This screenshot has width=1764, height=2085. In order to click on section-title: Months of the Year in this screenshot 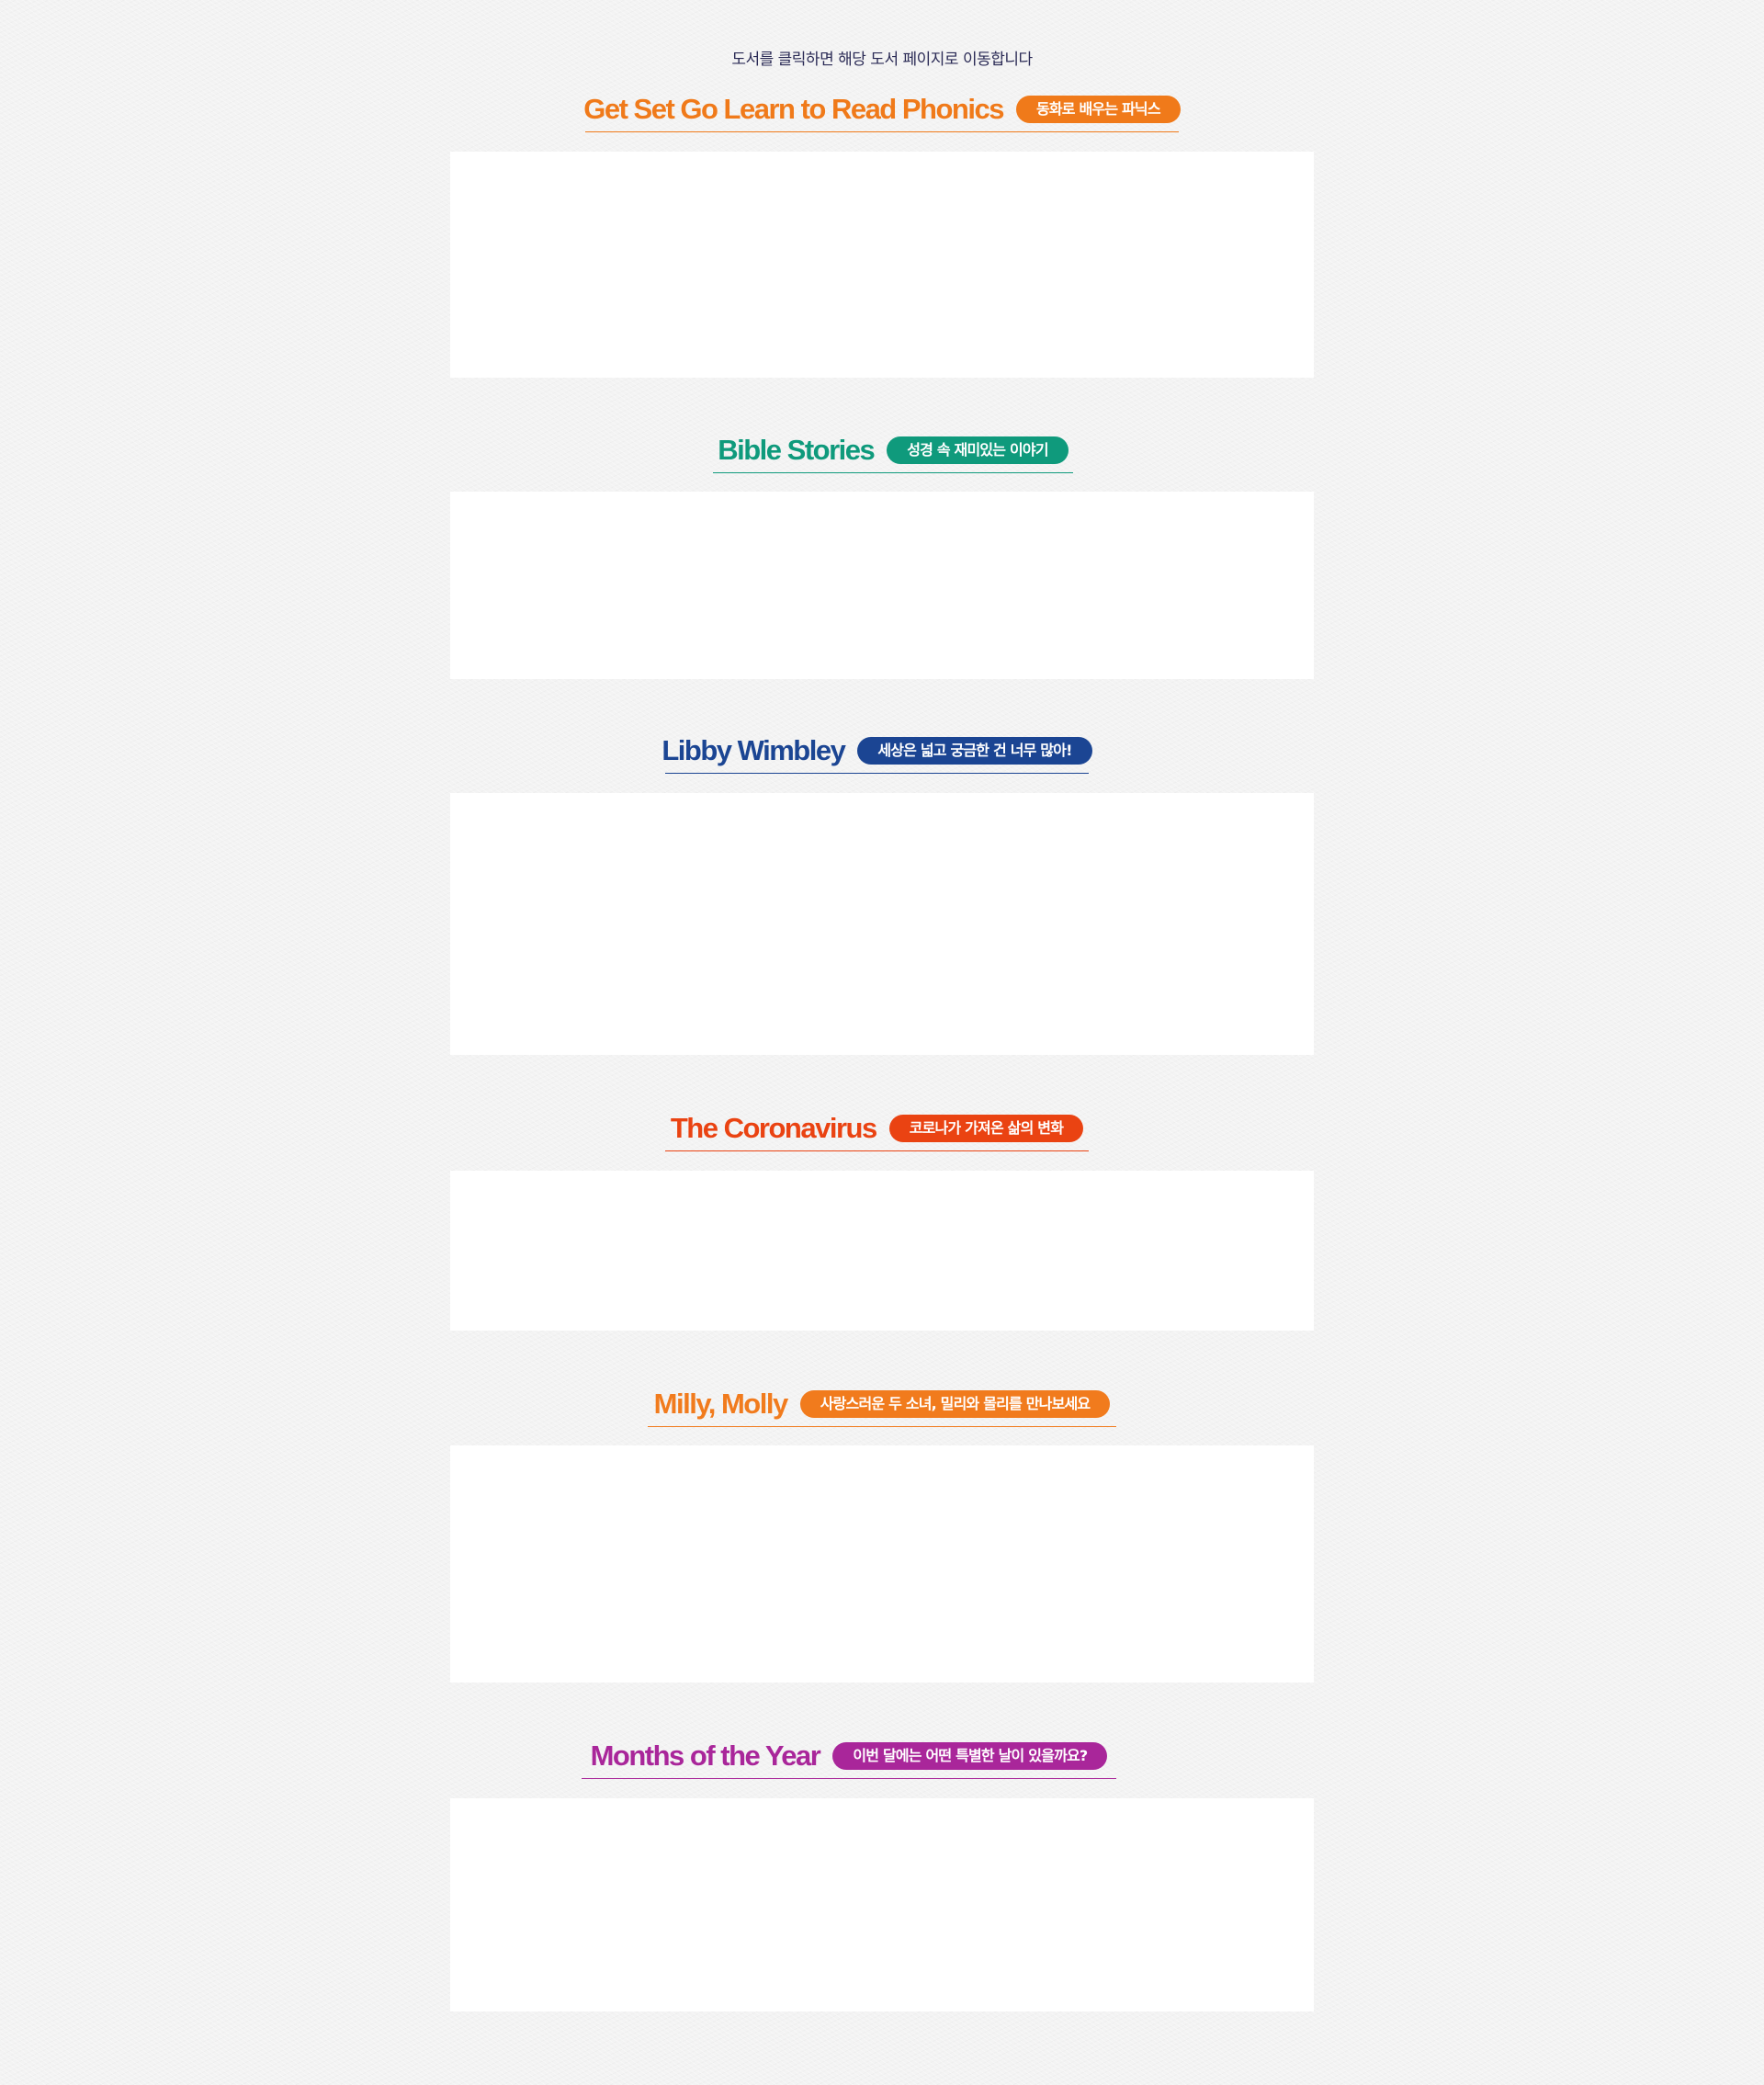, I will do `click(705, 1756)`.